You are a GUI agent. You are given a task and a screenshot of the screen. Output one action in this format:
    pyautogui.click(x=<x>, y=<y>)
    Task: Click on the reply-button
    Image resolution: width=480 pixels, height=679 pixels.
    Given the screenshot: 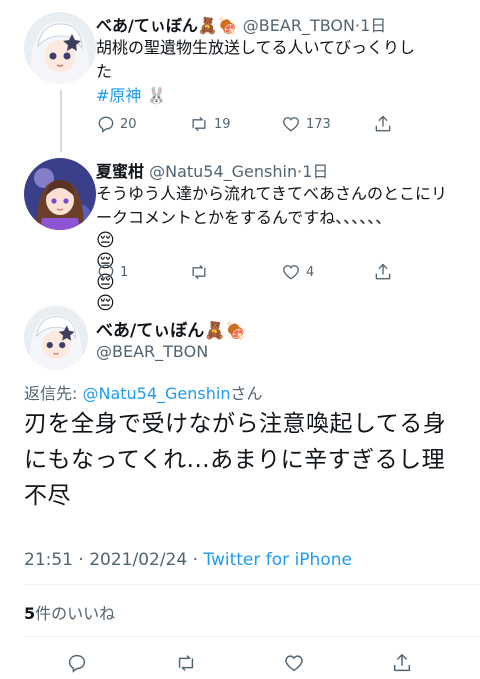 What is the action you would take?
    pyautogui.click(x=77, y=663)
    